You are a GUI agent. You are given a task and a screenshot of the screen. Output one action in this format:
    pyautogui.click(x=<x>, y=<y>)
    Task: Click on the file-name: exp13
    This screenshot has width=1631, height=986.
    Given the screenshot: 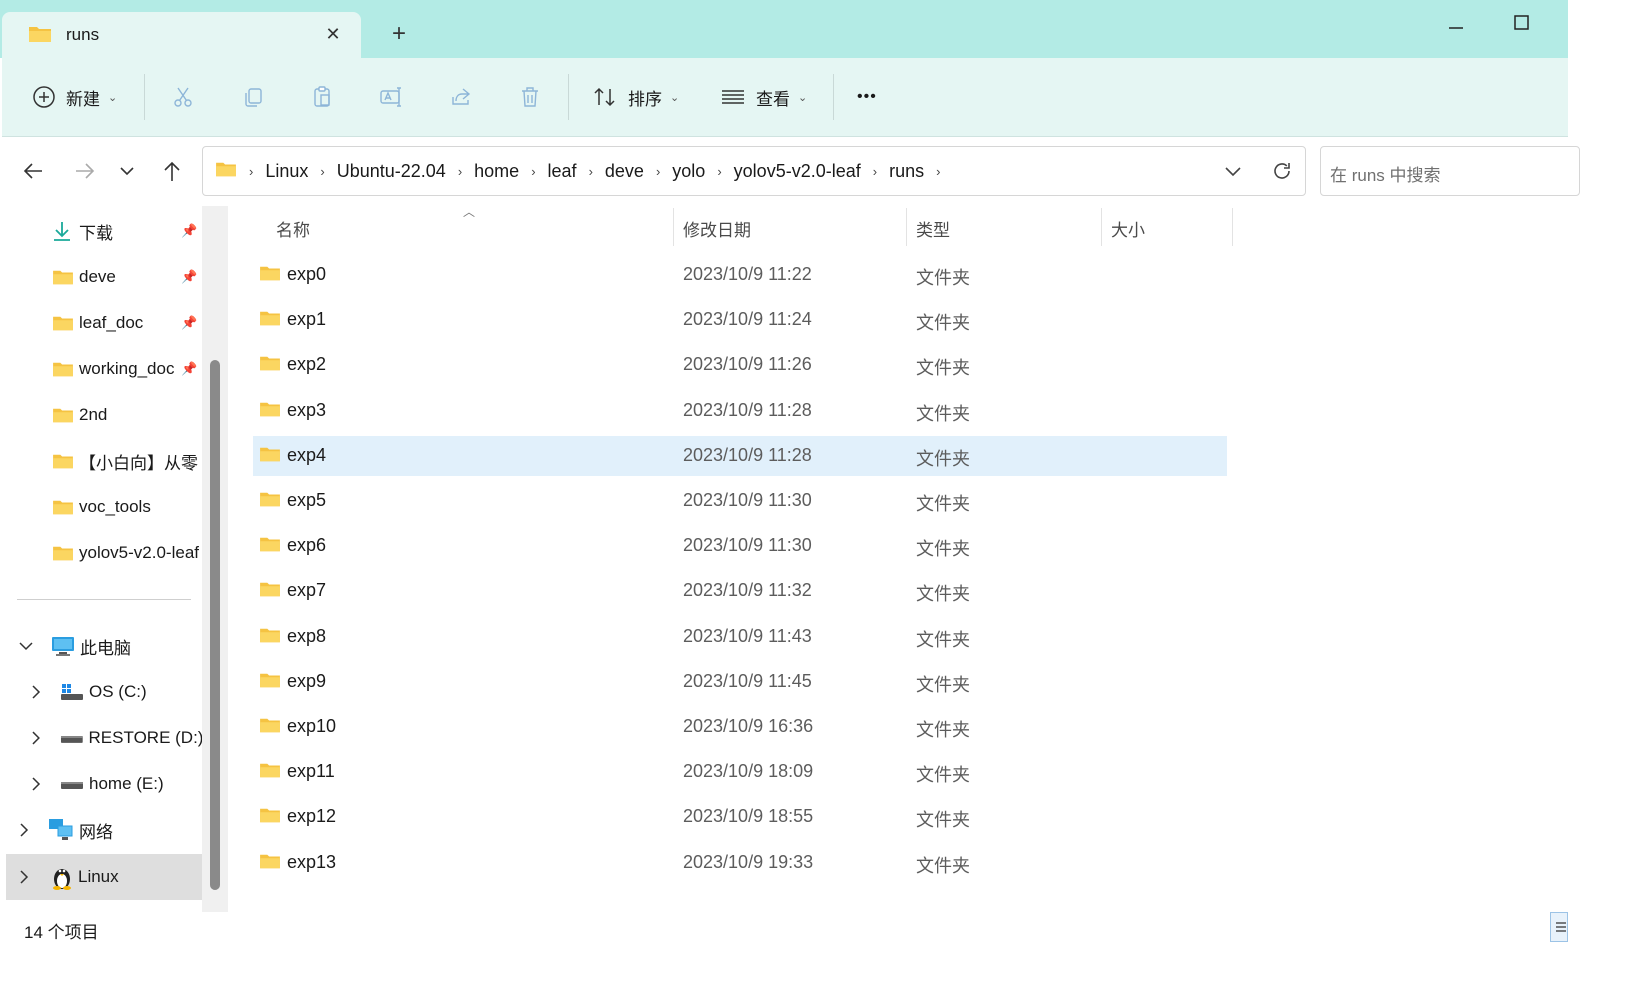 What is the action you would take?
    pyautogui.click(x=312, y=862)
    